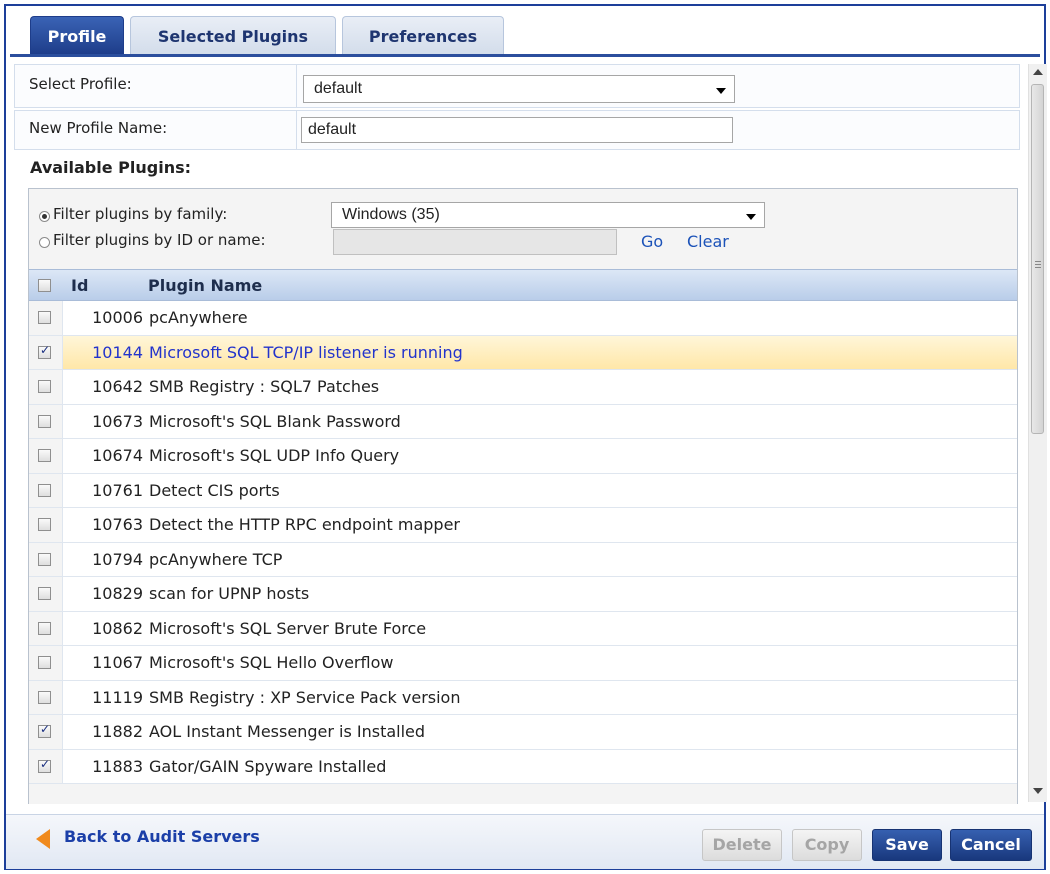  Describe the element at coordinates (1038, 791) in the screenshot. I see `scroll-down-icon` at that location.